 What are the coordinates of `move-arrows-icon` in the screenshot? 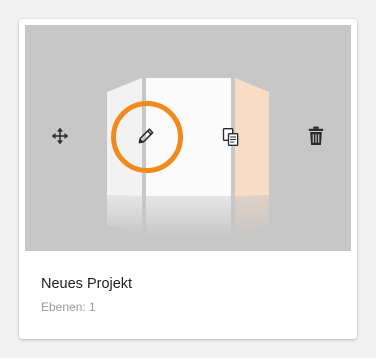 It's located at (60, 136).